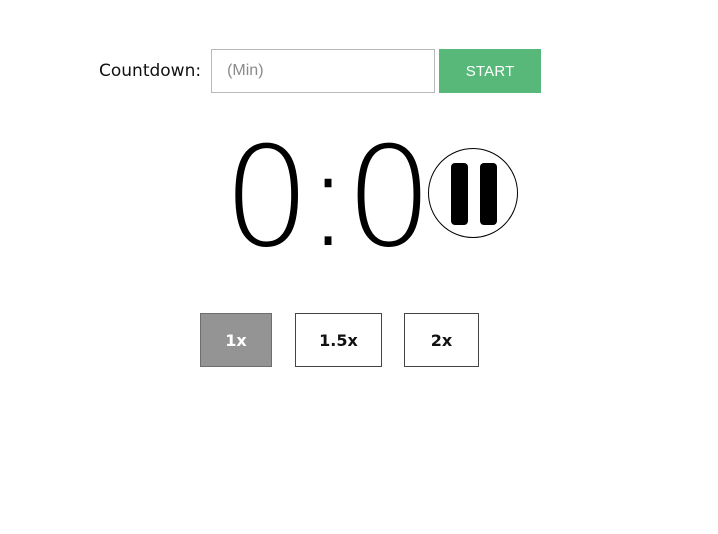 The image size is (718, 534). Describe the element at coordinates (323, 71) in the screenshot. I see `minutes-input` at that location.